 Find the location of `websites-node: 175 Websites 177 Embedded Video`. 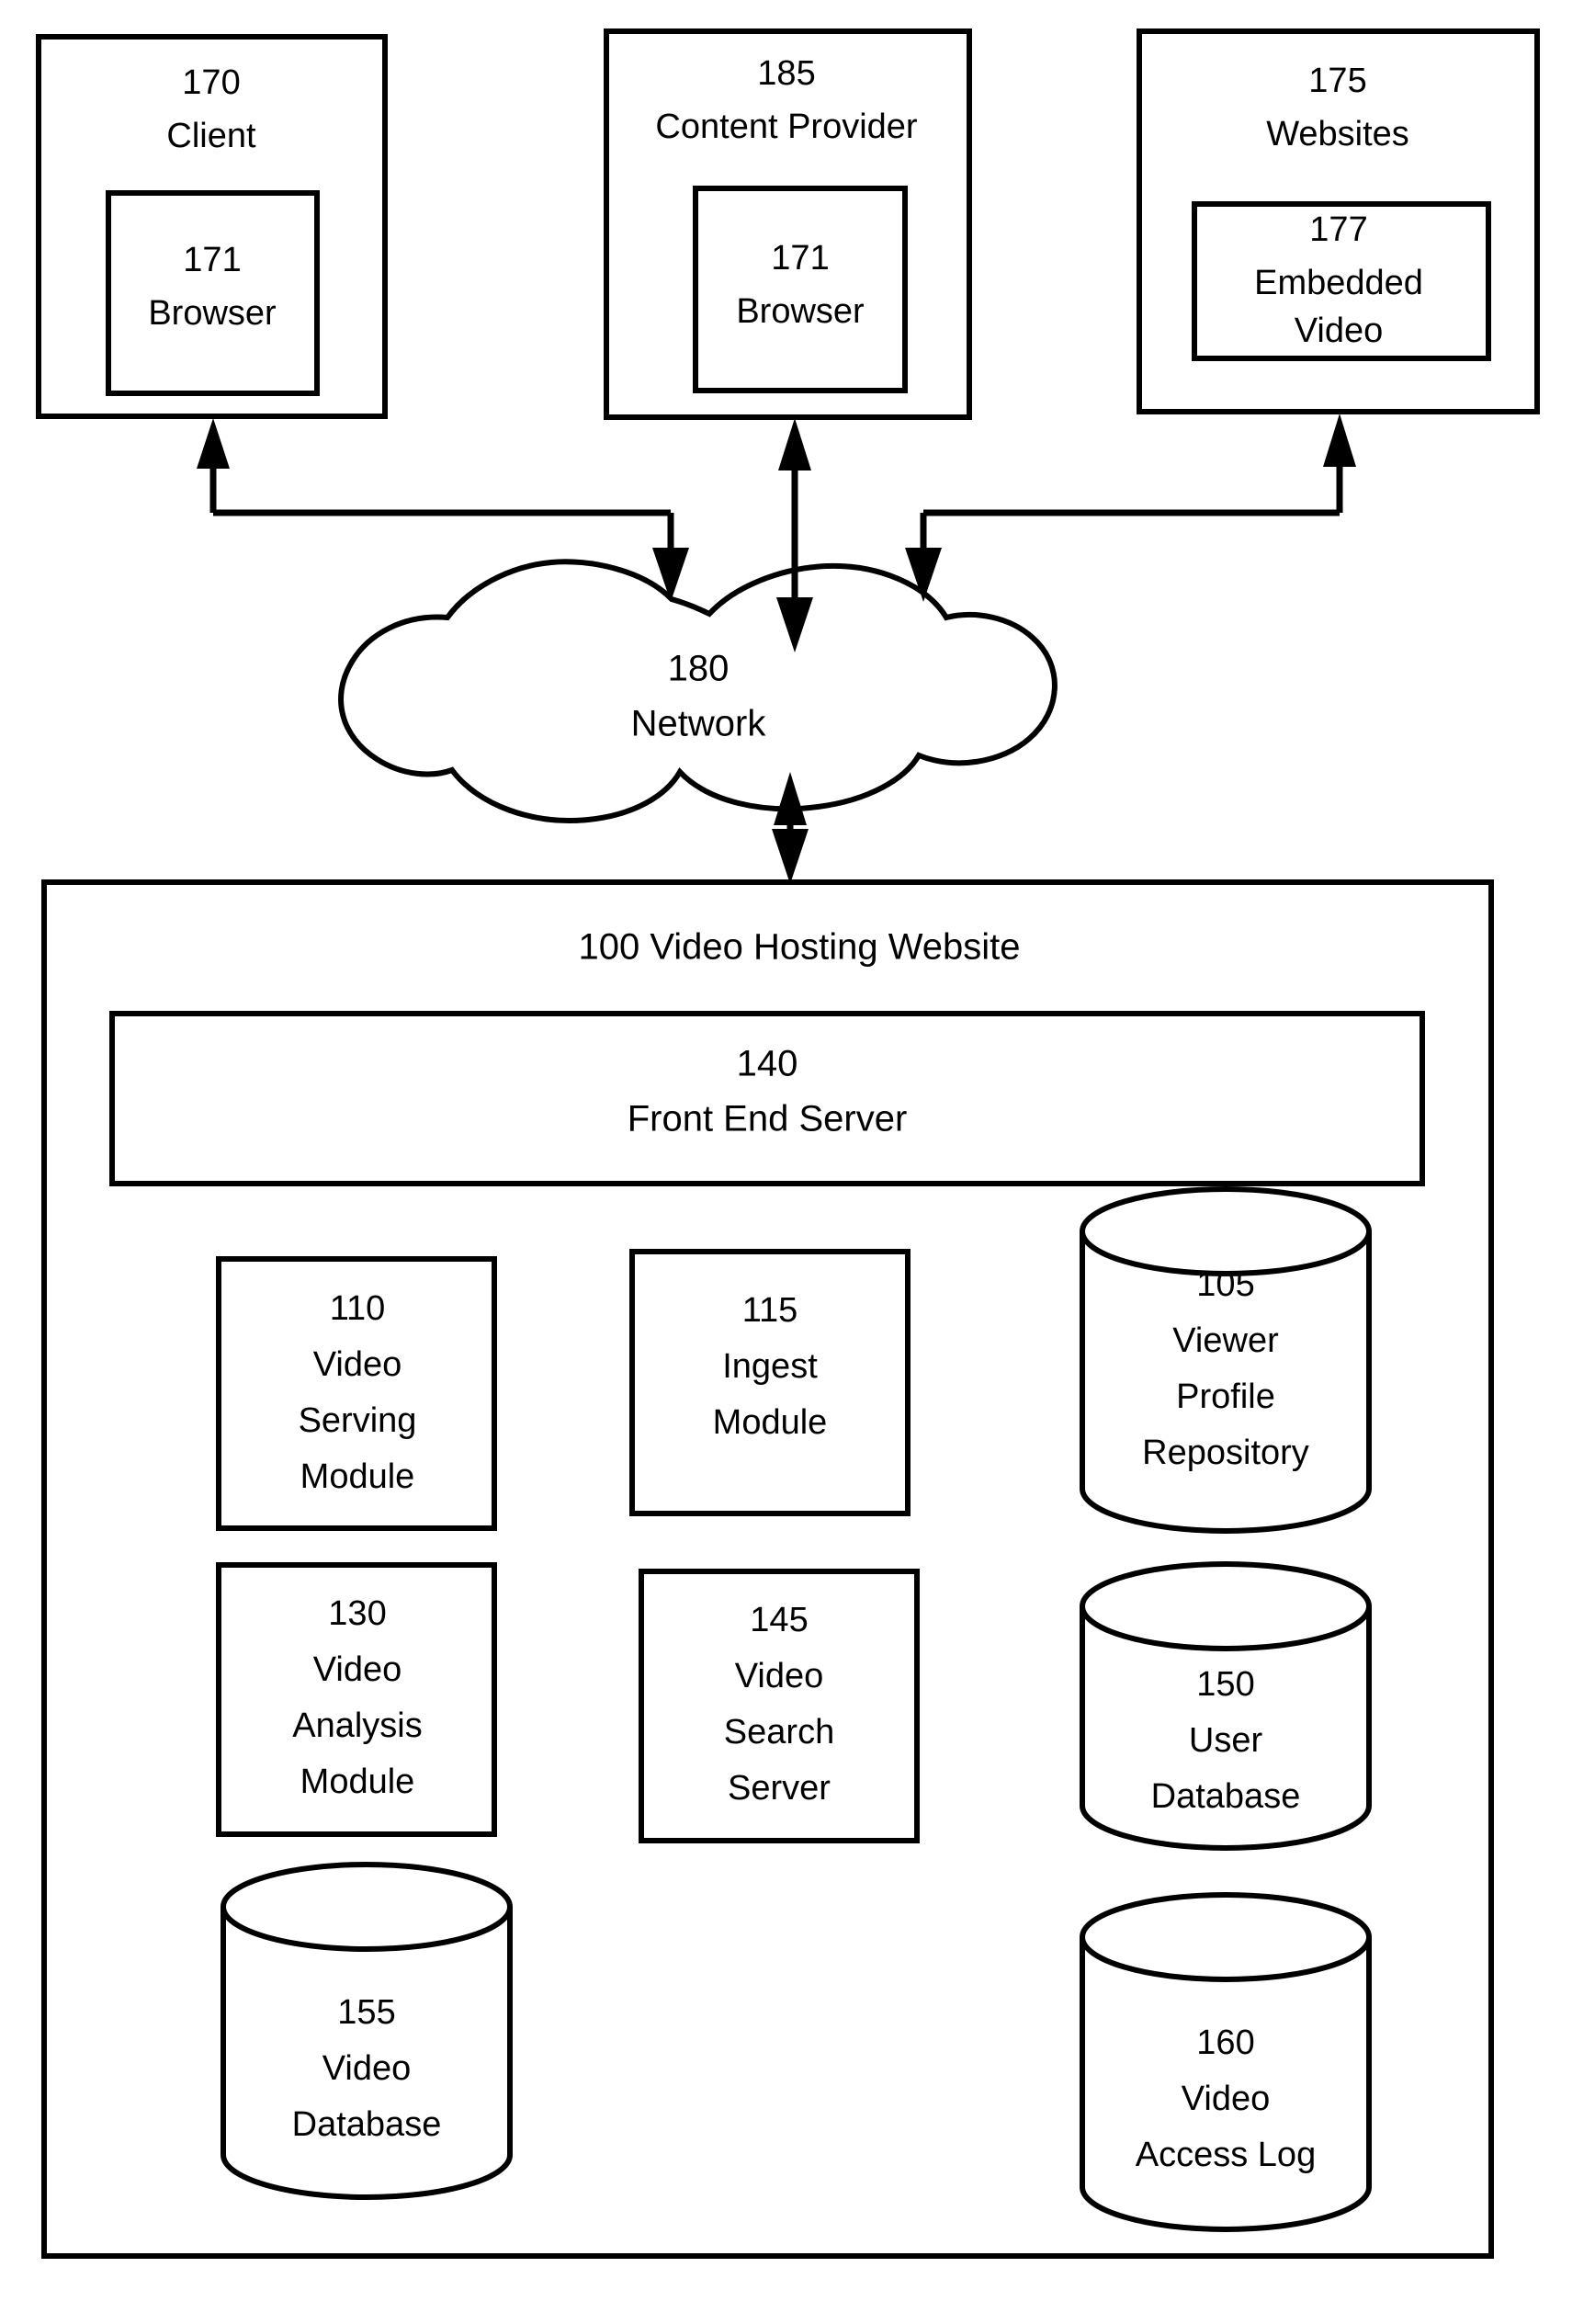

websites-node: 175 Websites 177 Embedded Video is located at coordinates (1338, 221).